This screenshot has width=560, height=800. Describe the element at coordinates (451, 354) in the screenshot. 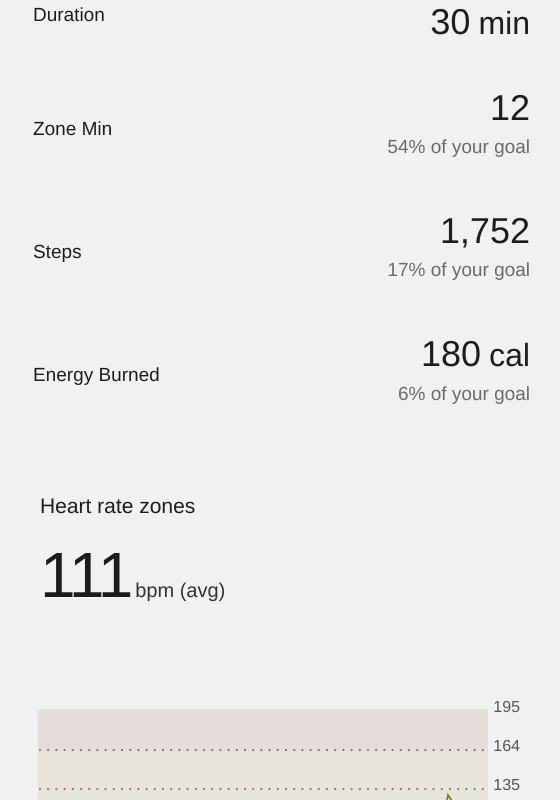

I see `stat-value: 180` at that location.